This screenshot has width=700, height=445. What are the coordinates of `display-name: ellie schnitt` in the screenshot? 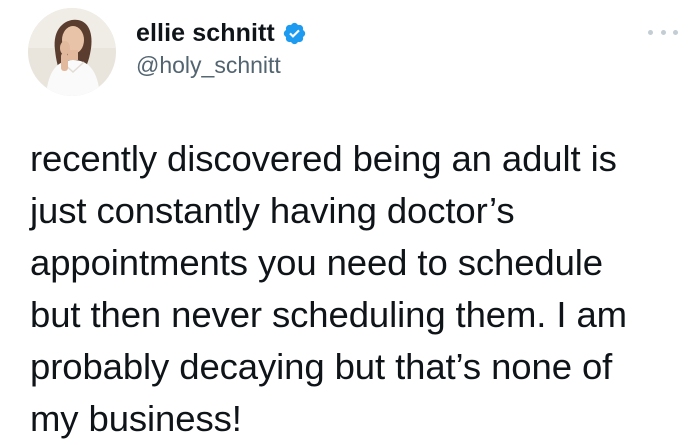 It's located at (205, 33).